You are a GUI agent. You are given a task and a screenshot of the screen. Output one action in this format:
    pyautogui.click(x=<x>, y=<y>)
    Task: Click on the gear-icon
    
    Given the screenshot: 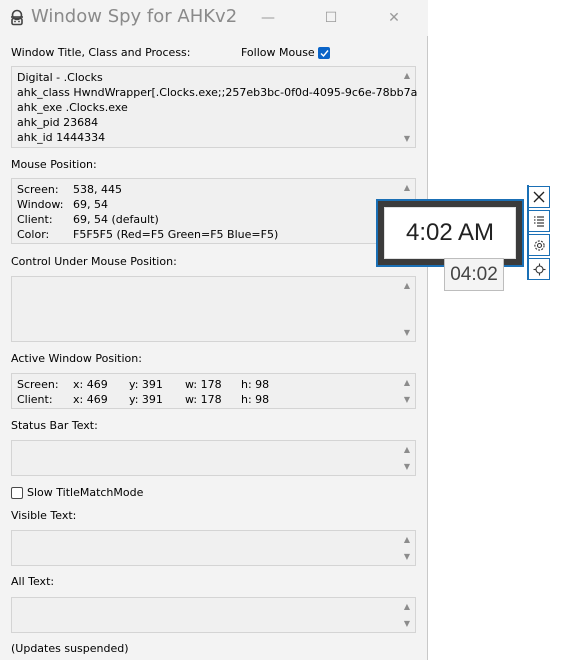 What is the action you would take?
    pyautogui.click(x=539, y=245)
    